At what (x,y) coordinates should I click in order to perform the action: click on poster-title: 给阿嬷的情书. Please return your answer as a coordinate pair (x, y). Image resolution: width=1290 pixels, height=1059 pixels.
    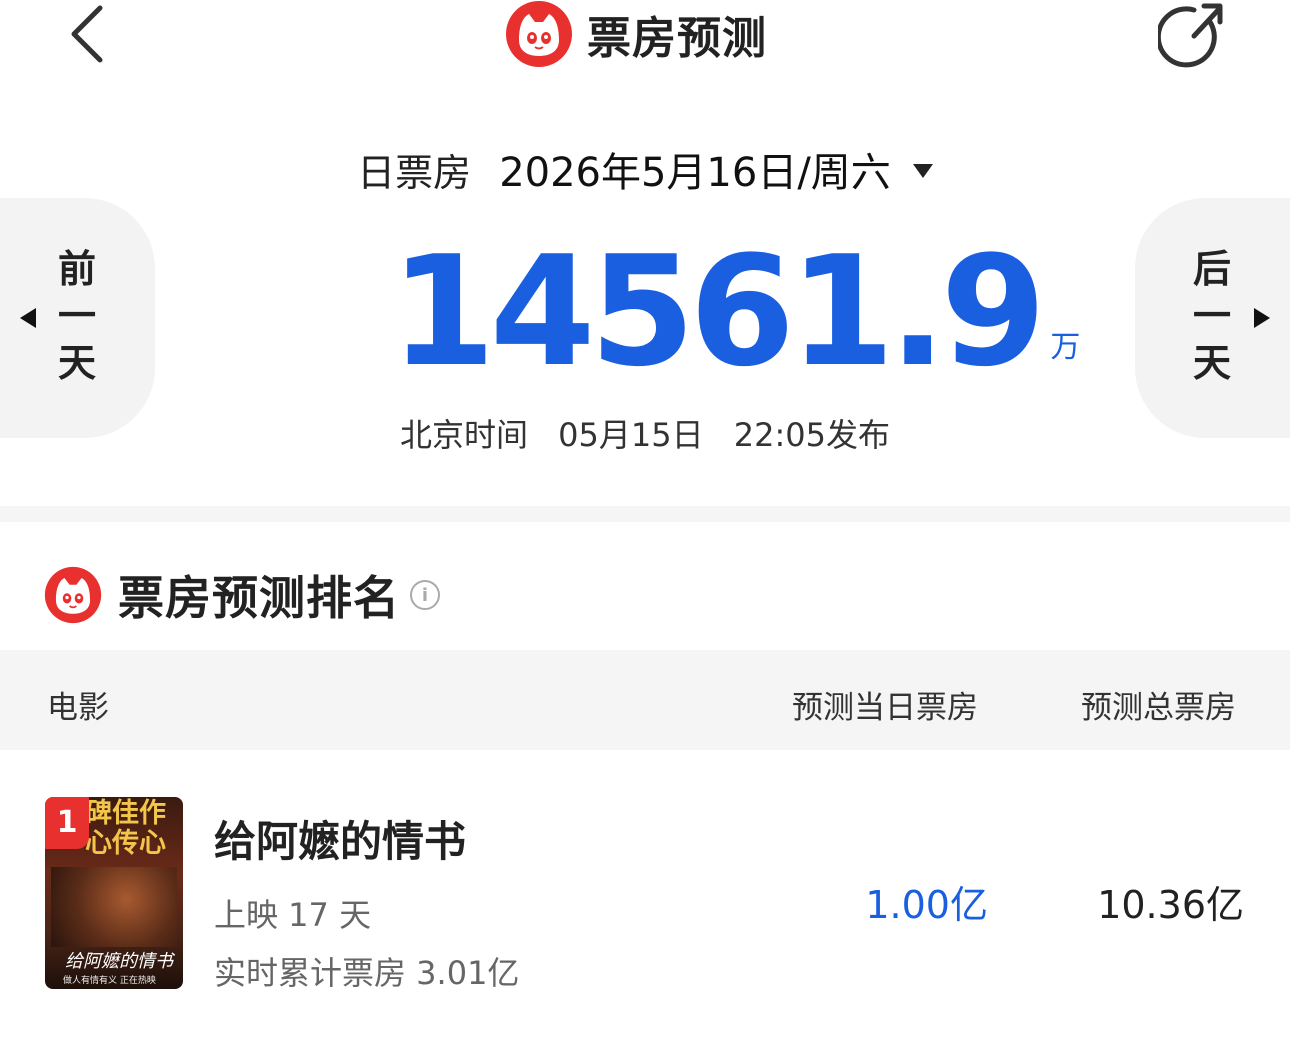
    Looking at the image, I should click on (119, 961).